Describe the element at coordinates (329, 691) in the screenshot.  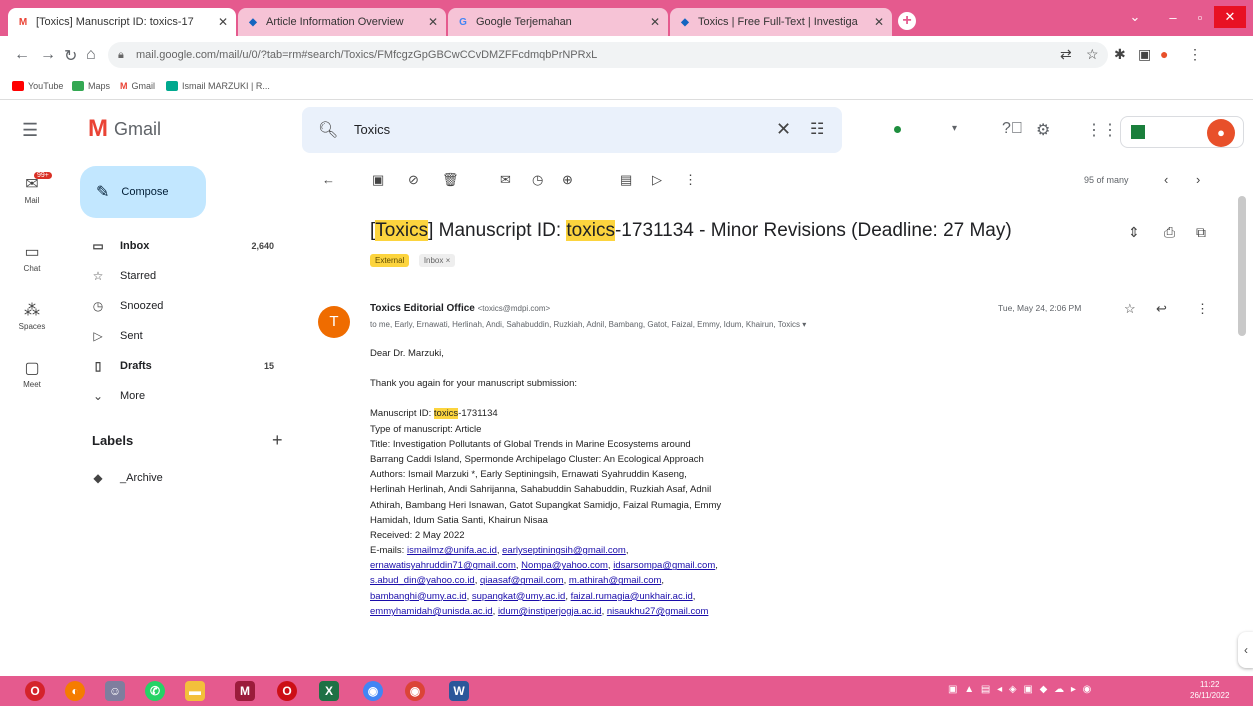
I see `excel-icon: X` at that location.